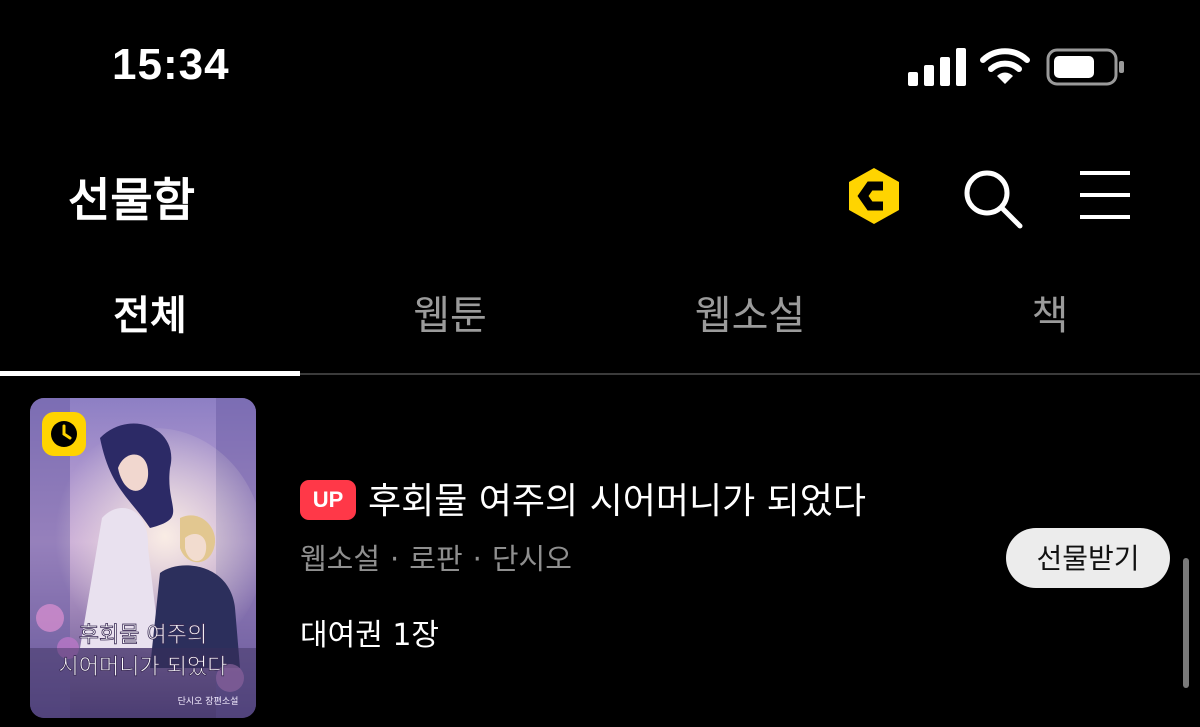 The image size is (1200, 727). I want to click on cover-title-line1: 후회물 여주의, so click(143, 635).